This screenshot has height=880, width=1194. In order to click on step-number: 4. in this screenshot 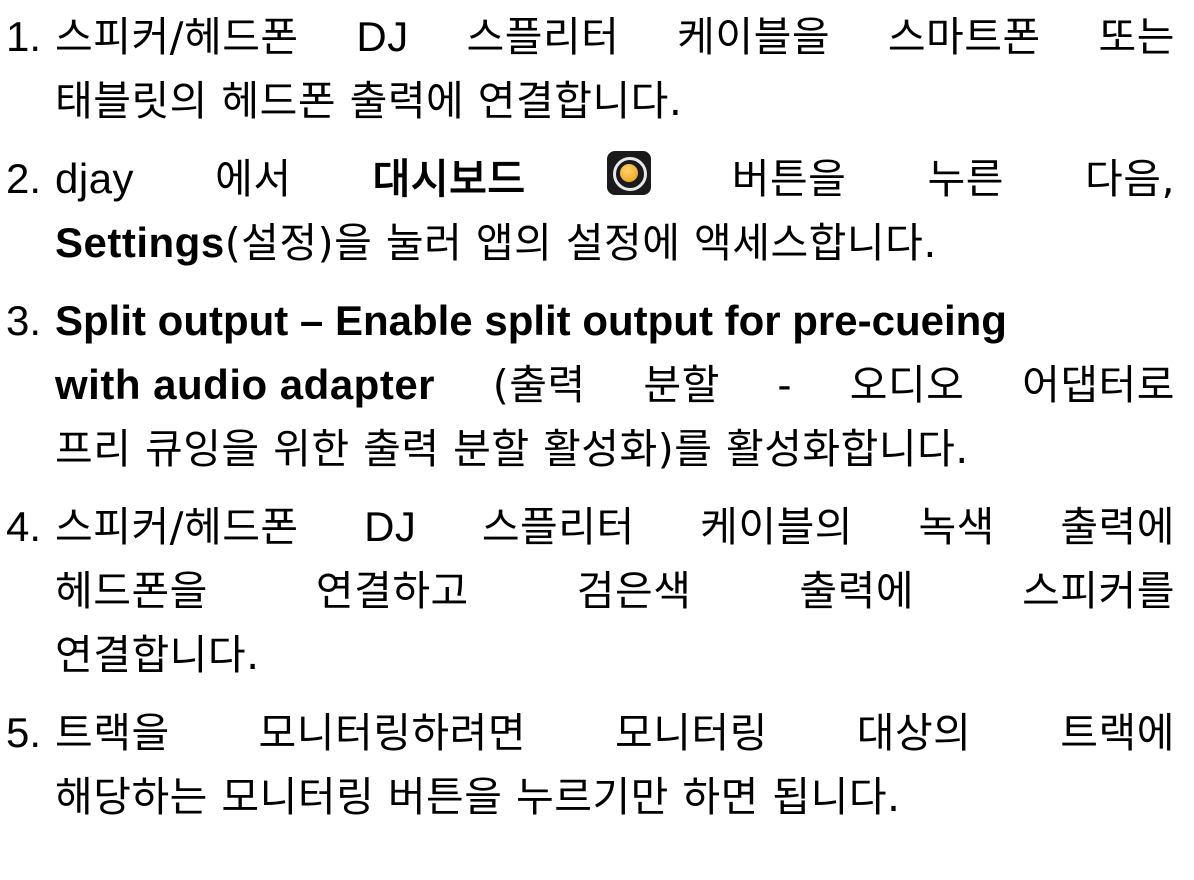, I will do `click(24, 526)`.